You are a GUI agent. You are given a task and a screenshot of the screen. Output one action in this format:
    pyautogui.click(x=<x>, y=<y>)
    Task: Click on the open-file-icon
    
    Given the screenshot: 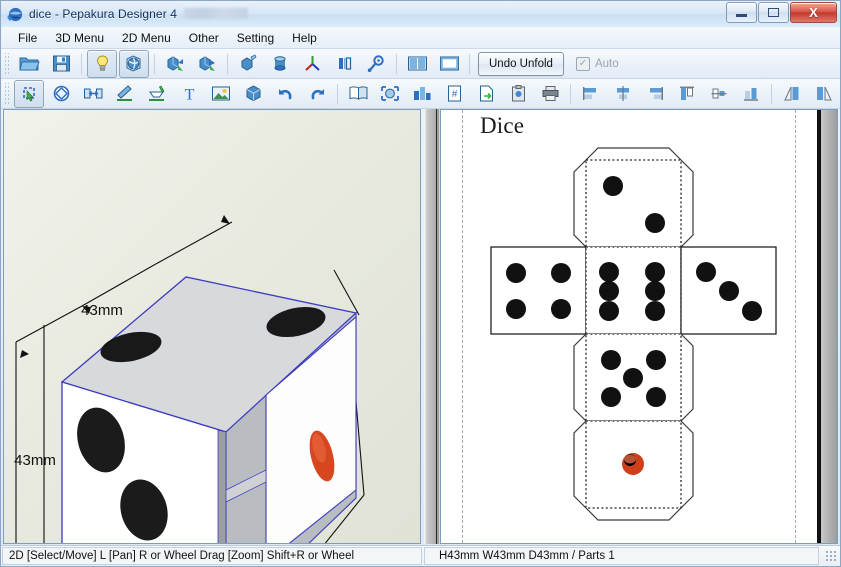 What is the action you would take?
    pyautogui.click(x=29, y=64)
    